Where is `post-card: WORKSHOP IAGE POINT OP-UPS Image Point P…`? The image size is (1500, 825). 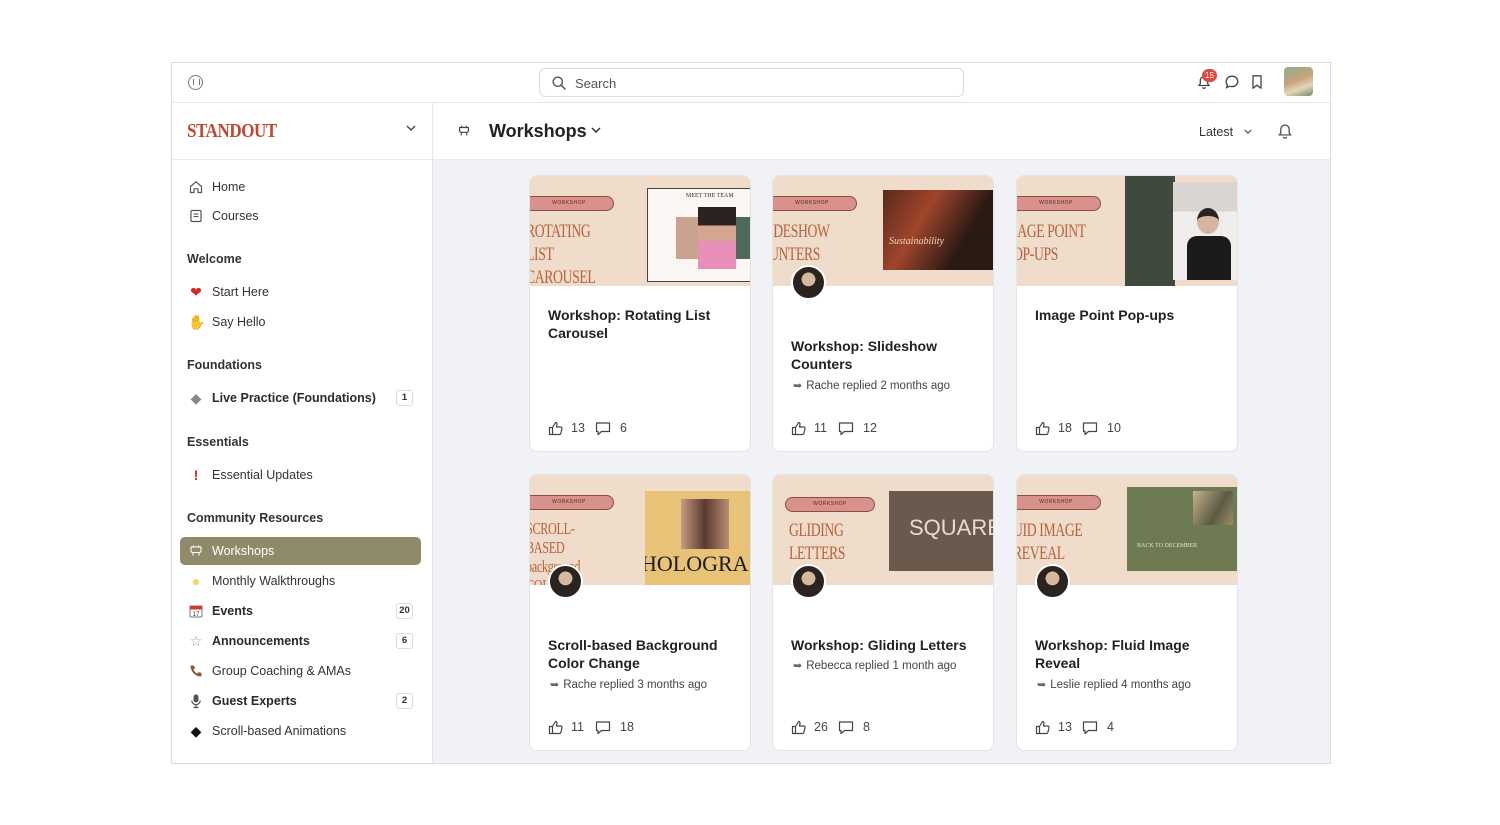
post-card: WORKSHOP IAGE POINT OP-UPS Image Point P… is located at coordinates (1127, 313).